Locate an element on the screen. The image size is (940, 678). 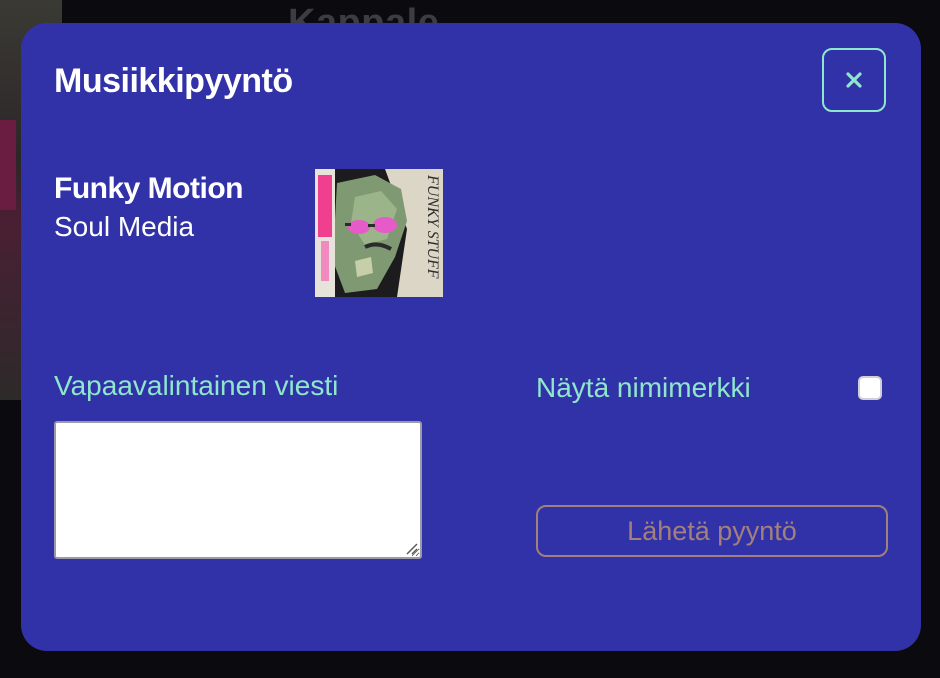
album-cover-image: FUNKY STUFF is located at coordinates (379, 233).